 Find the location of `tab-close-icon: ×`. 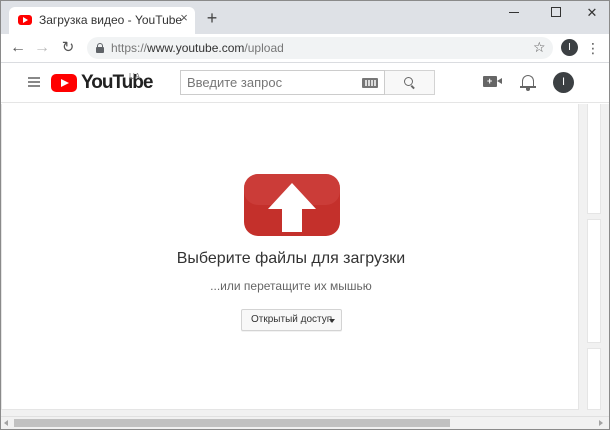

tab-close-icon: × is located at coordinates (184, 18).